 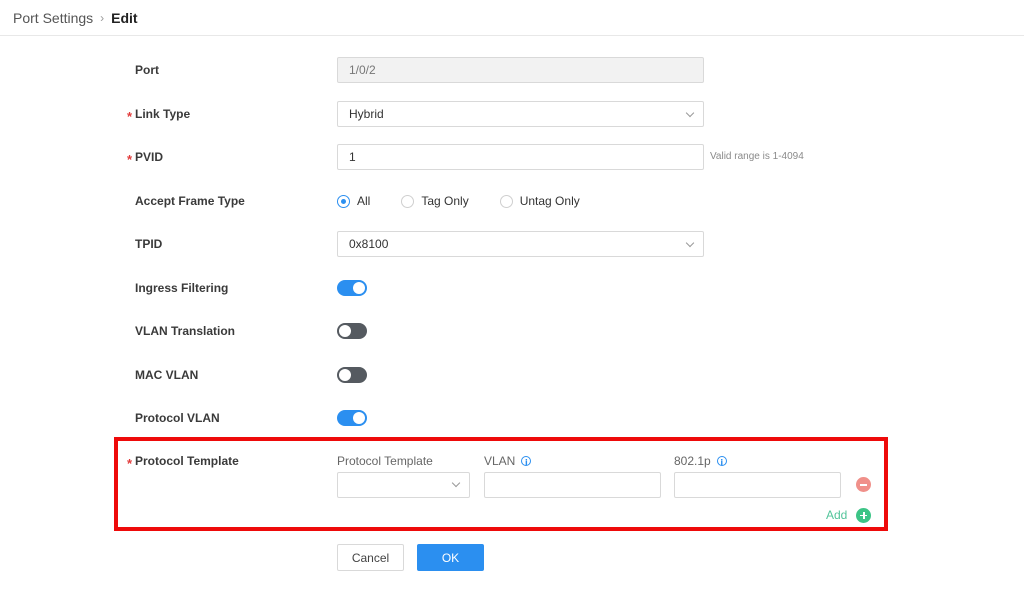 What do you see at coordinates (549, 201) in the screenshot?
I see `radio-untag-only-label: Untag Only` at bounding box center [549, 201].